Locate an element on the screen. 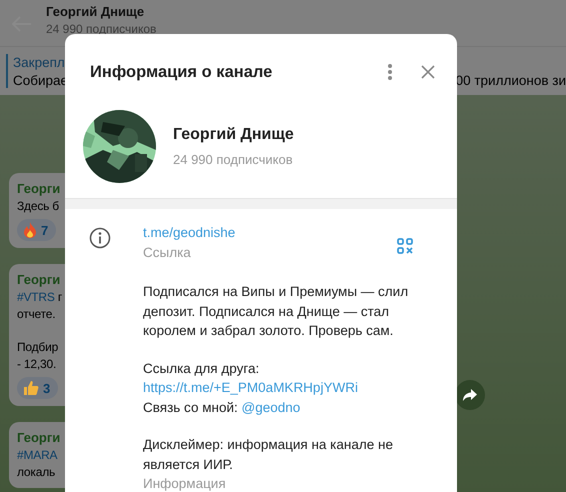  pinned-label: Закрепл is located at coordinates (39, 62).